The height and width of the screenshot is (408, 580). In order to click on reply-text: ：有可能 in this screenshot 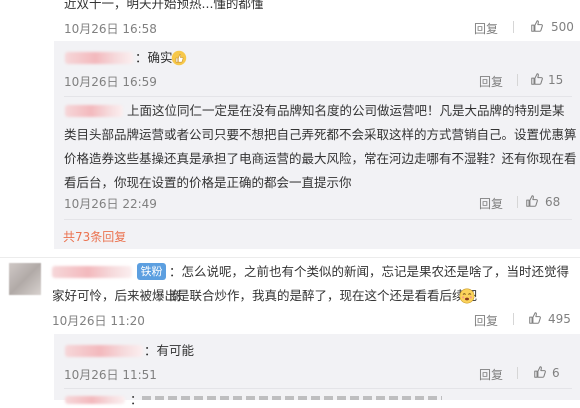, I will do `click(169, 350)`.